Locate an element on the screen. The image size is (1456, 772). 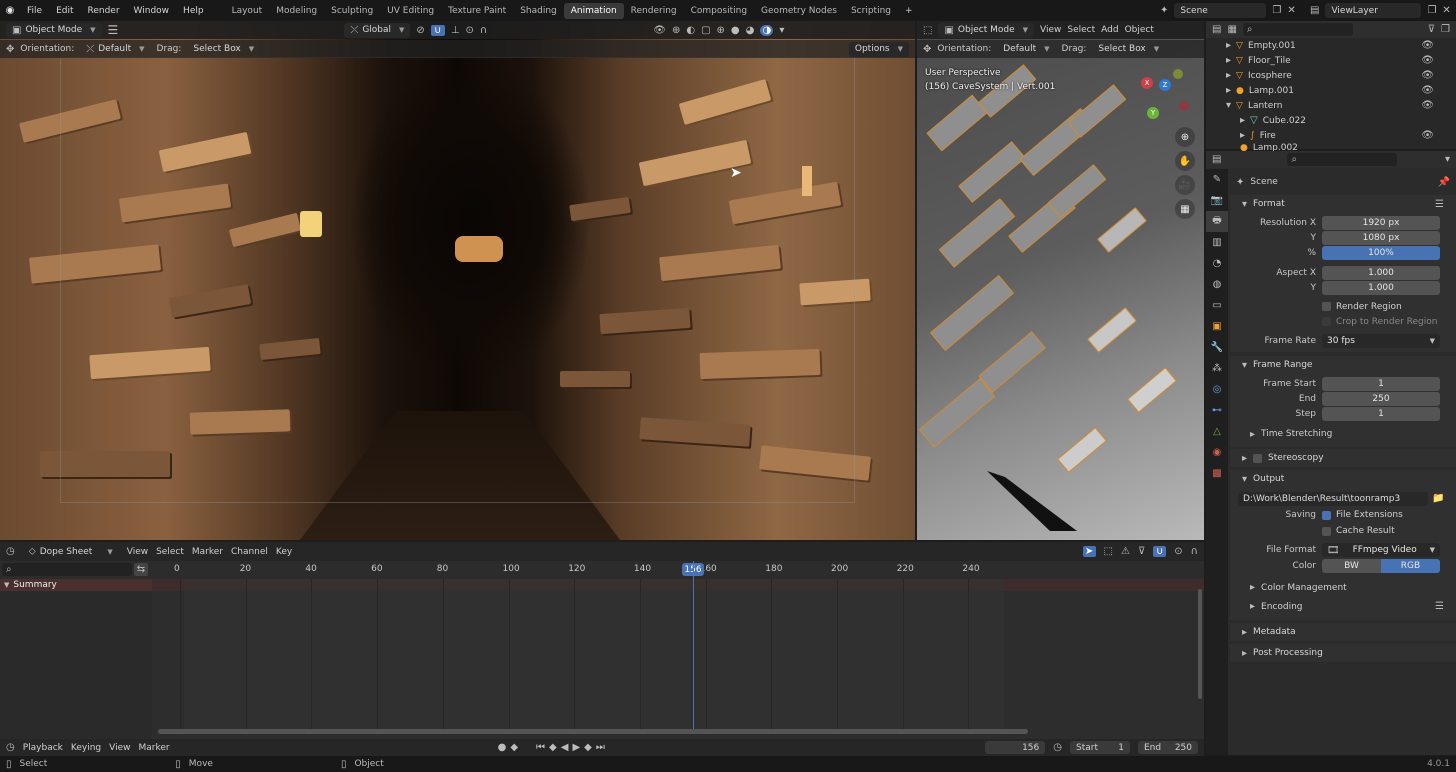
prev-keyframe-icon: ◆ is located at coordinates (553, 747).